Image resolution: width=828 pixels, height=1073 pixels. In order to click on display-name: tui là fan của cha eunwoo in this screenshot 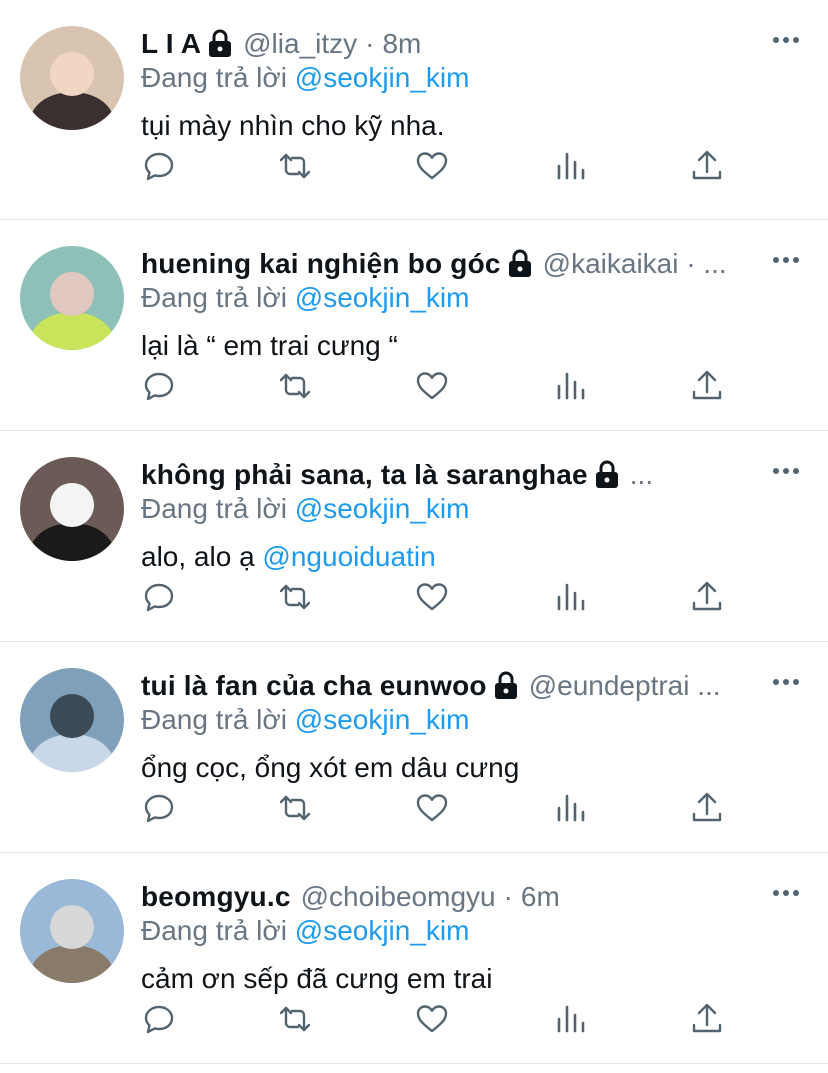, I will do `click(314, 686)`.